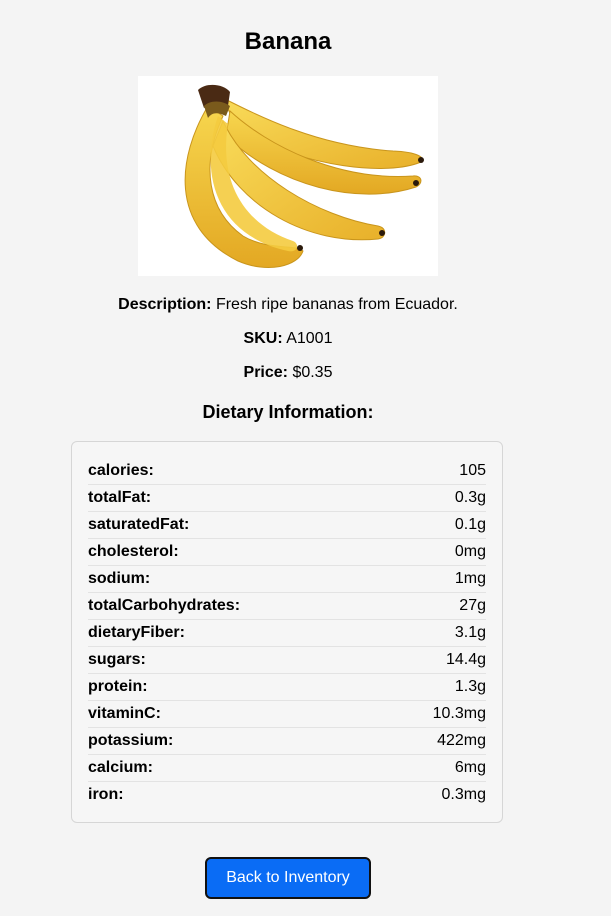  Describe the element at coordinates (463, 794) in the screenshot. I see `dietary-value: 0.3mg` at that location.